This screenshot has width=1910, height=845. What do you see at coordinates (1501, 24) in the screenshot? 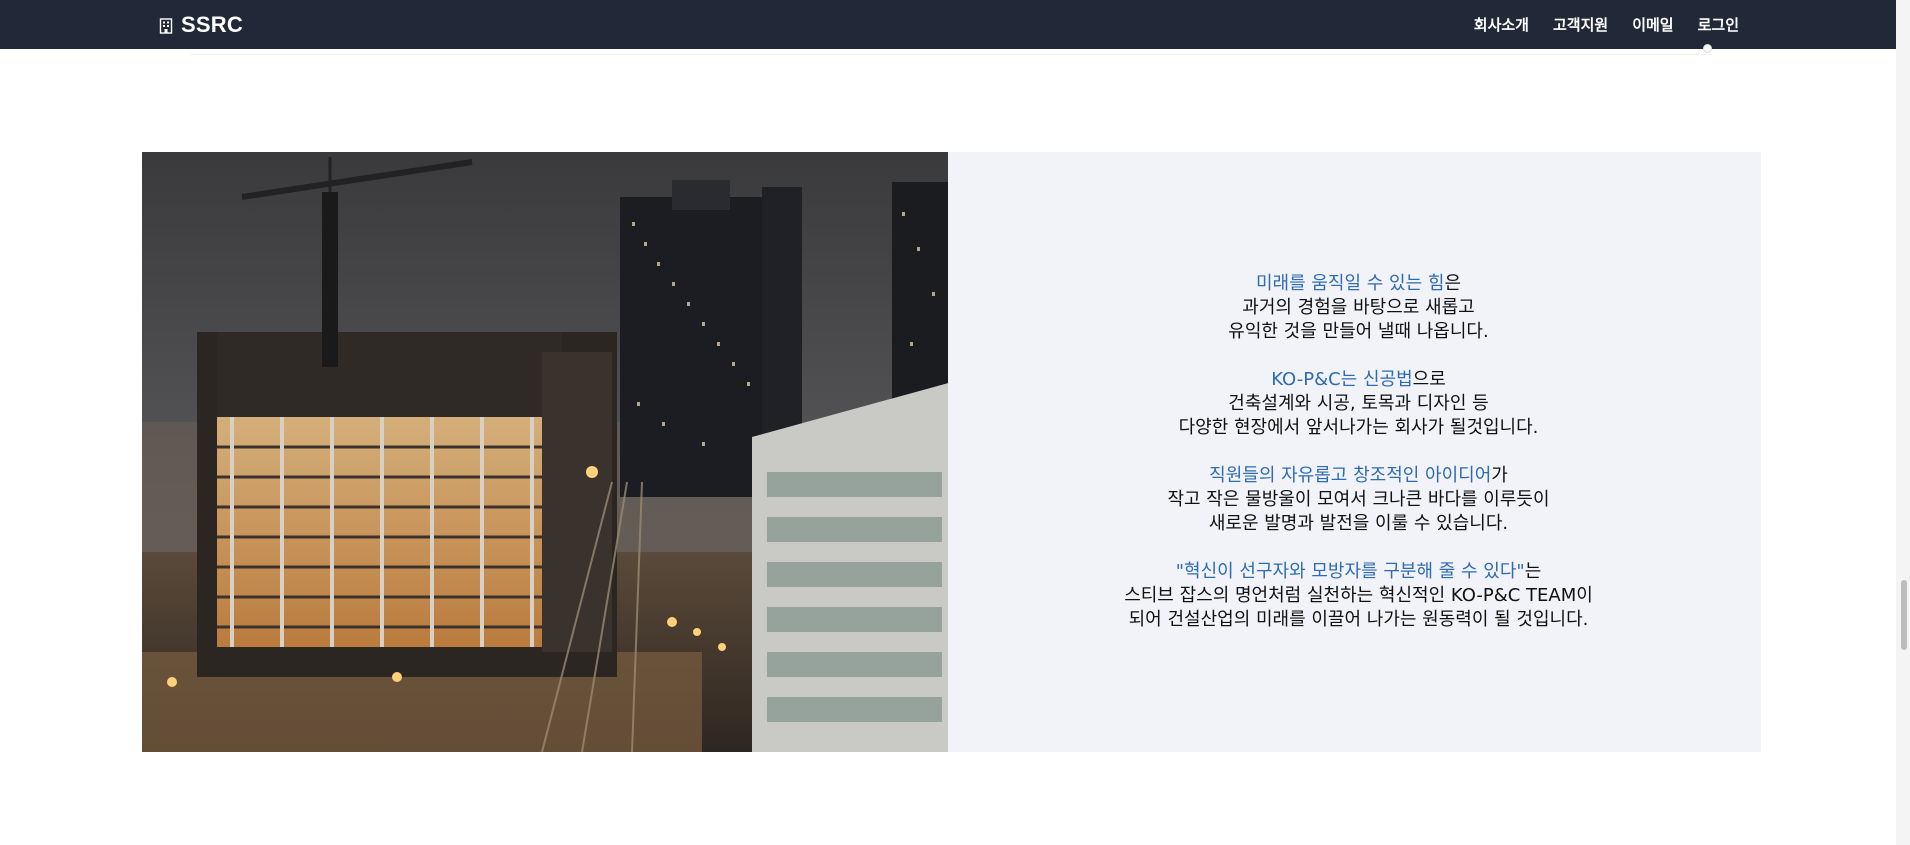
I see `nav-link-about: 회사소개` at bounding box center [1501, 24].